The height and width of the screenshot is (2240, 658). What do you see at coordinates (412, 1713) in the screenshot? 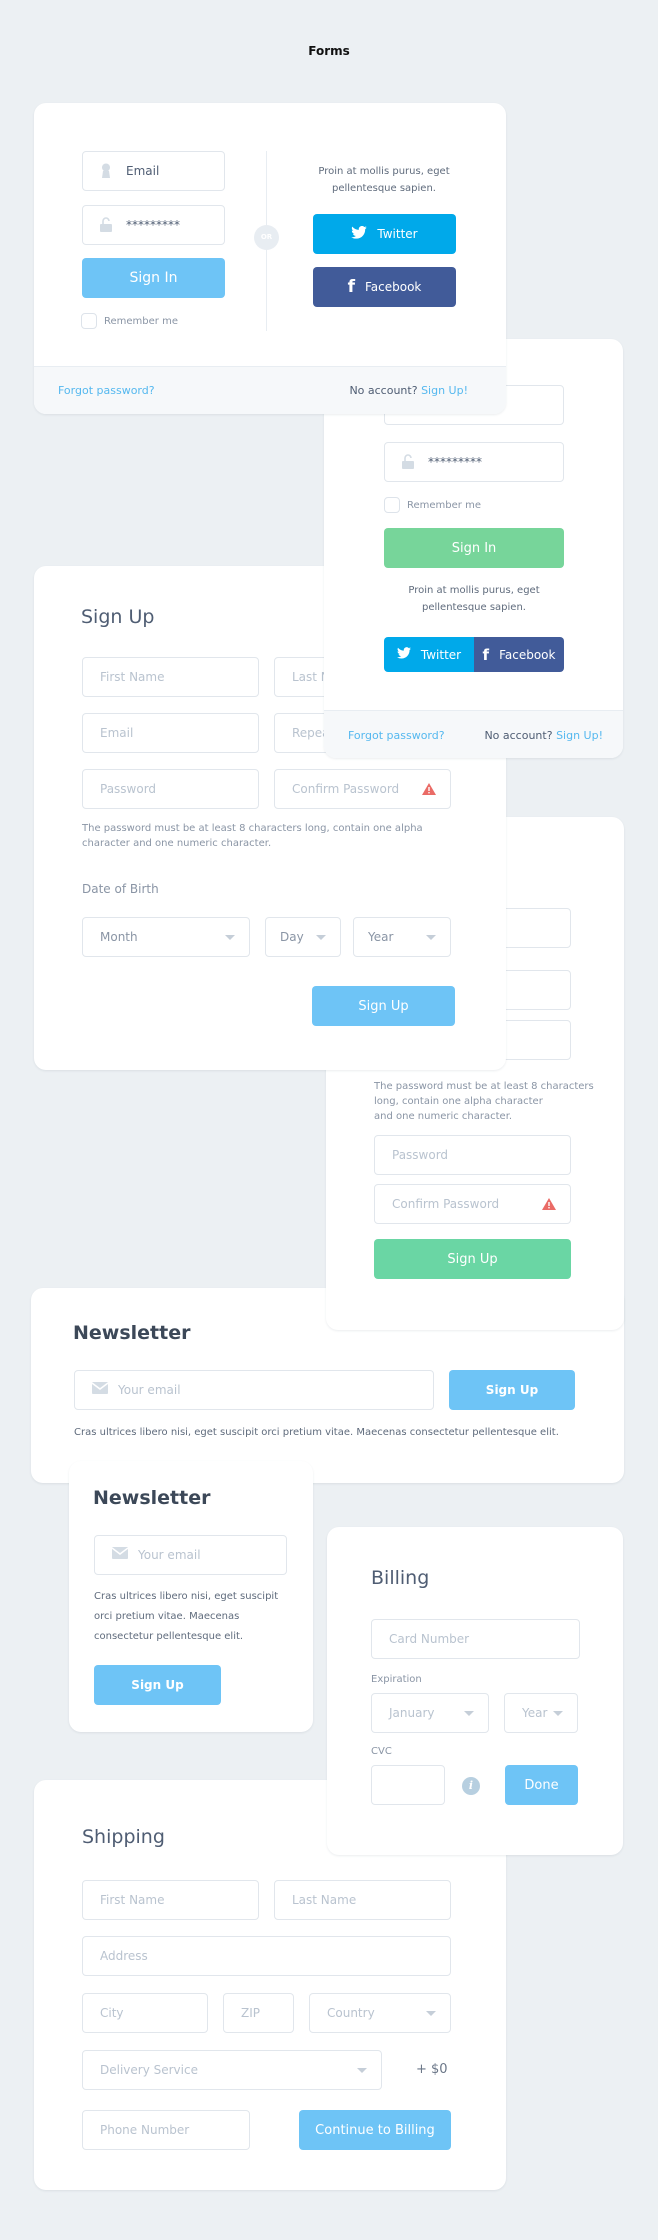
I see `selected-value: January` at bounding box center [412, 1713].